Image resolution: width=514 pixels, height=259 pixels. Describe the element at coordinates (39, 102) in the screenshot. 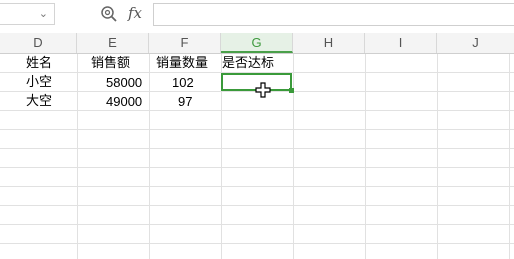

I see `cell-d3: 大空` at that location.